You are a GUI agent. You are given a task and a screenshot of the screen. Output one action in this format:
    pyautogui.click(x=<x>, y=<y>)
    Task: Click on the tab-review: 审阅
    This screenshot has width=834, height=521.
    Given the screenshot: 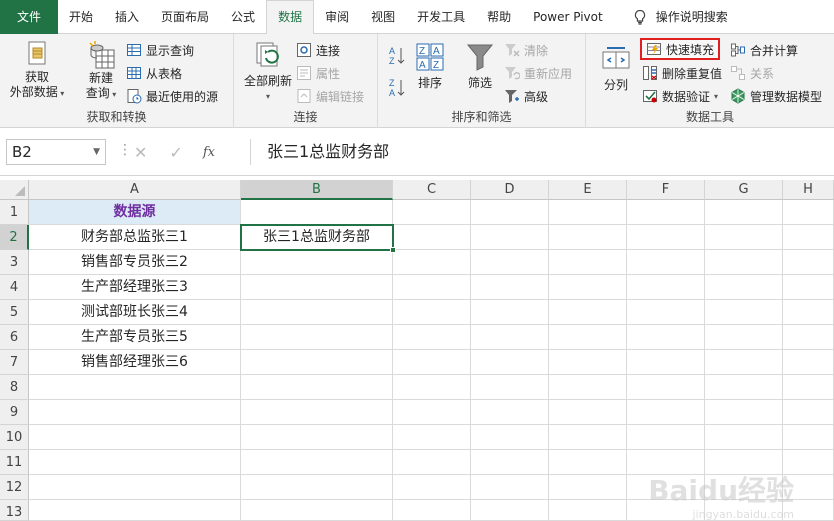 What is the action you would take?
    pyautogui.click(x=337, y=17)
    